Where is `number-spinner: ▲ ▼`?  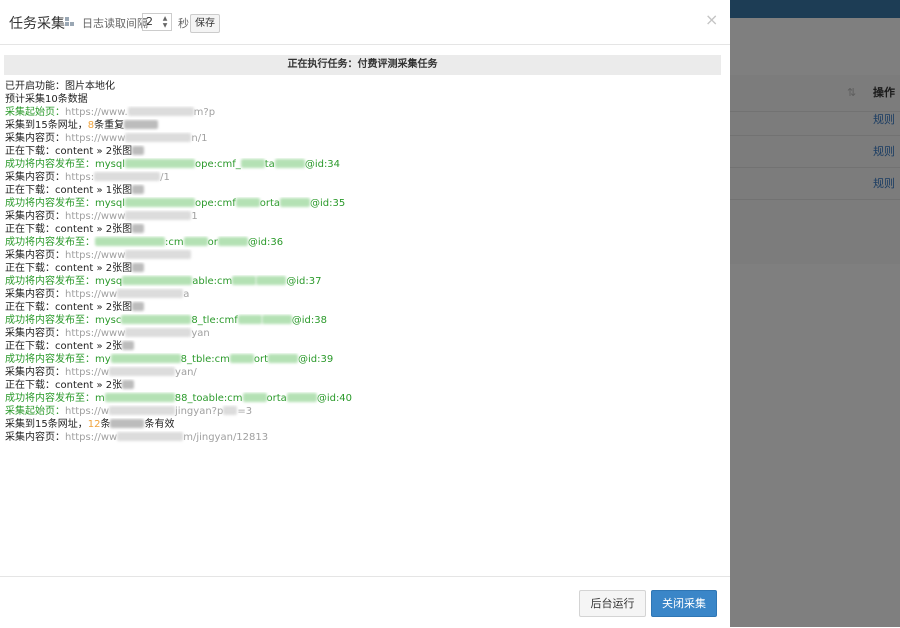 number-spinner: ▲ ▼ is located at coordinates (165, 22).